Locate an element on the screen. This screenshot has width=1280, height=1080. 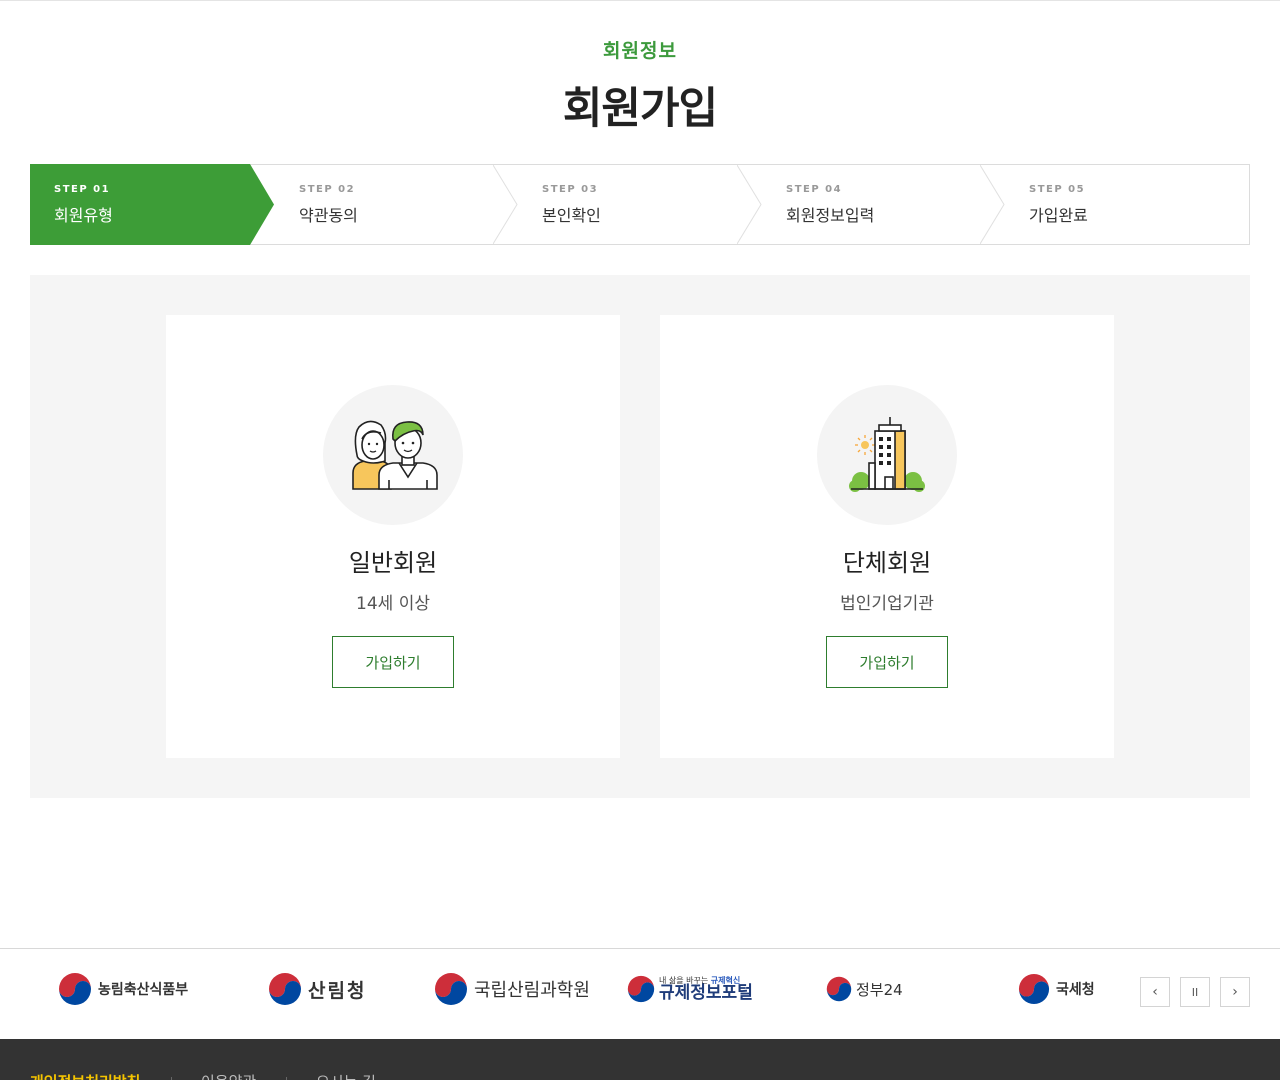
step-label: 회원유형 is located at coordinates (83, 215).